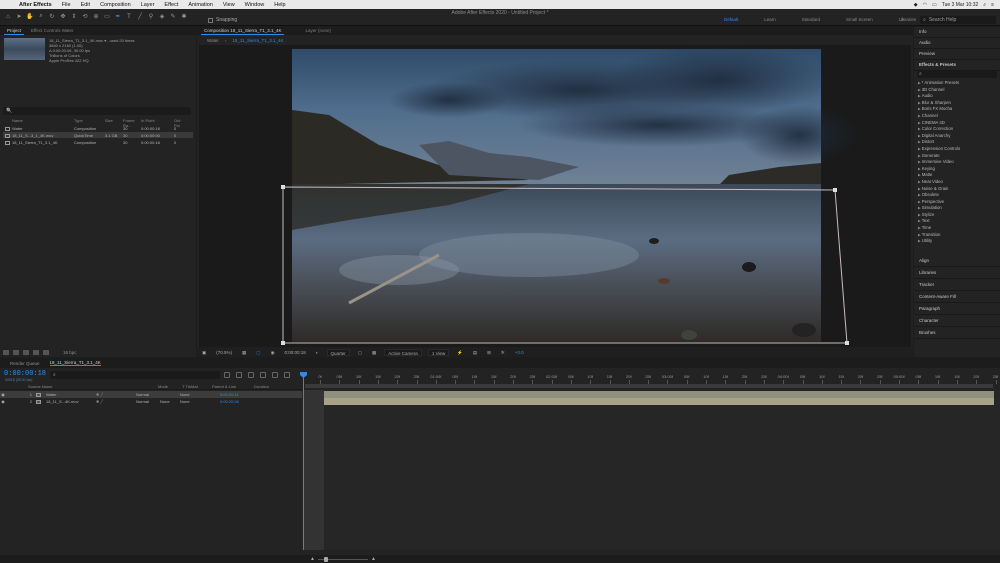 The image size is (1000, 563). Describe the element at coordinates (958, 136) in the screenshot. I see `effect-category: ▶Digital Anarchy` at that location.